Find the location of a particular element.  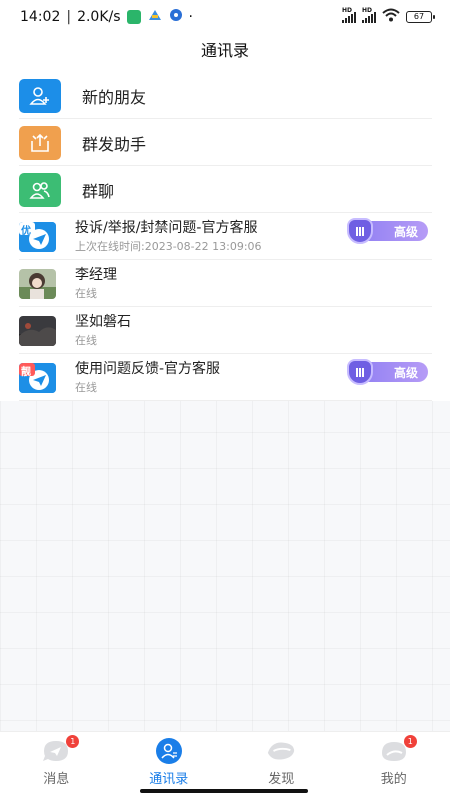

wifi-icon is located at coordinates (391, 17).